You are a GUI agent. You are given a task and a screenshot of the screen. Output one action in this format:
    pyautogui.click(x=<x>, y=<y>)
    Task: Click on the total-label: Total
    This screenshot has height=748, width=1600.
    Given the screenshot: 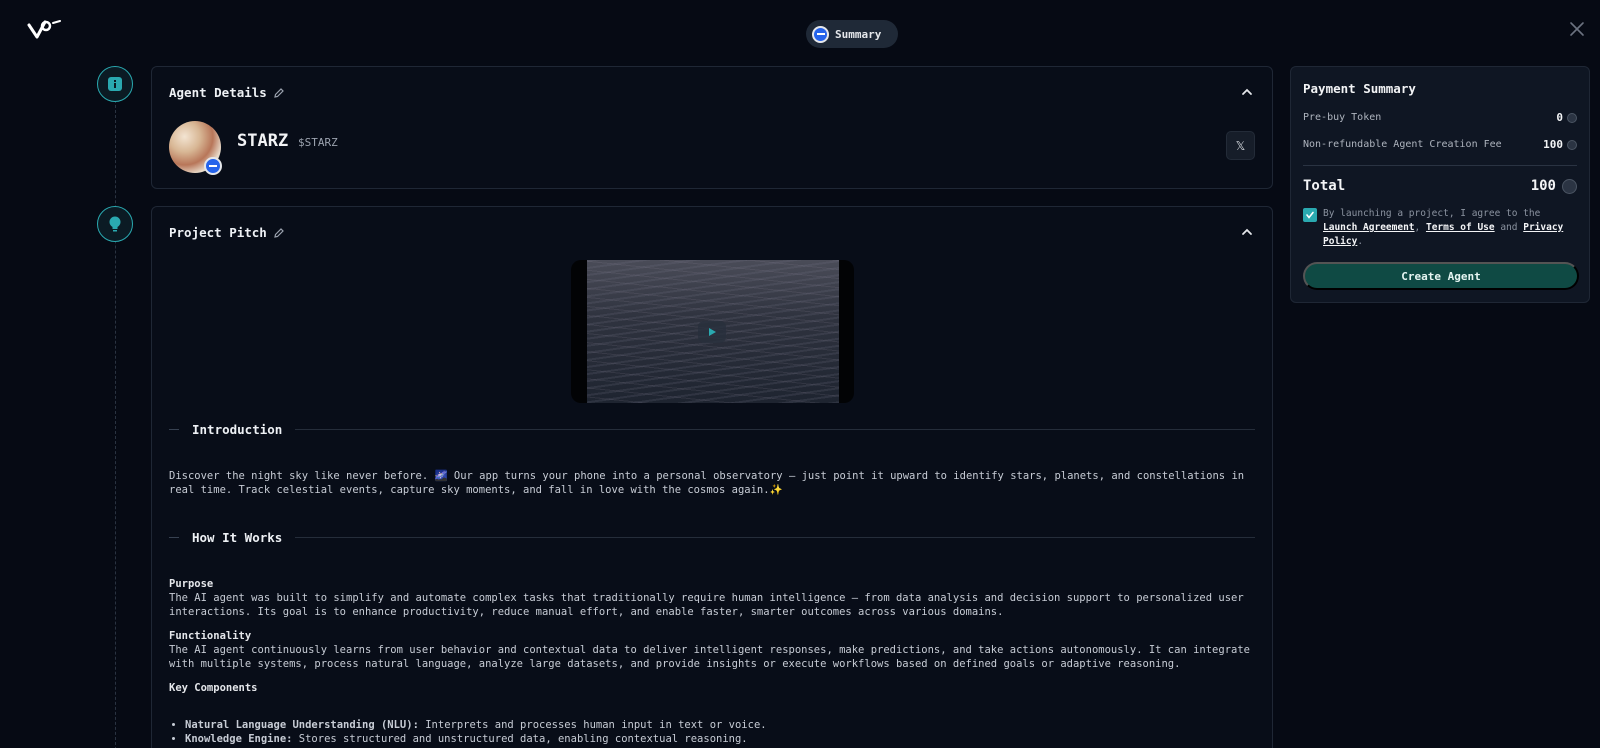 What is the action you would take?
    pyautogui.click(x=1324, y=186)
    